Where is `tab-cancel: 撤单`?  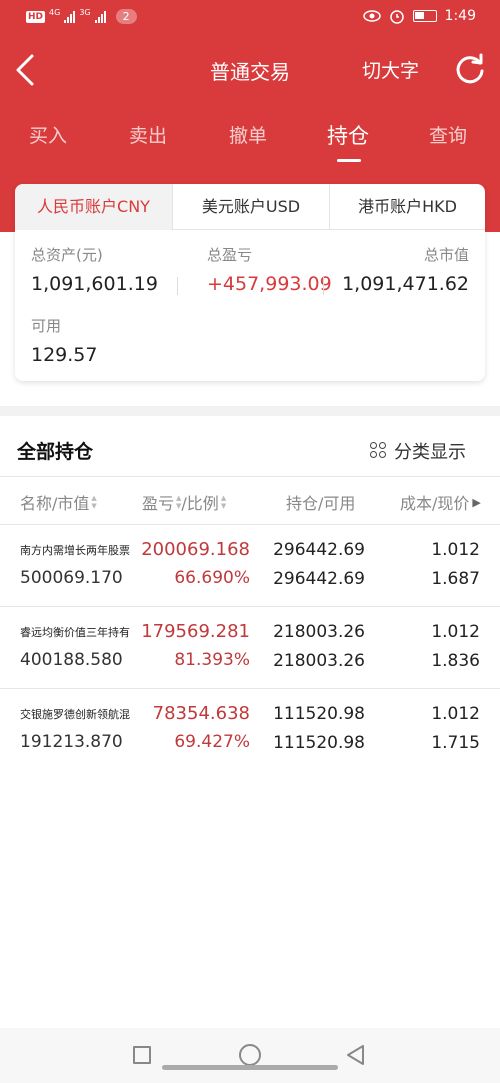 tab-cancel: 撤单 is located at coordinates (248, 134).